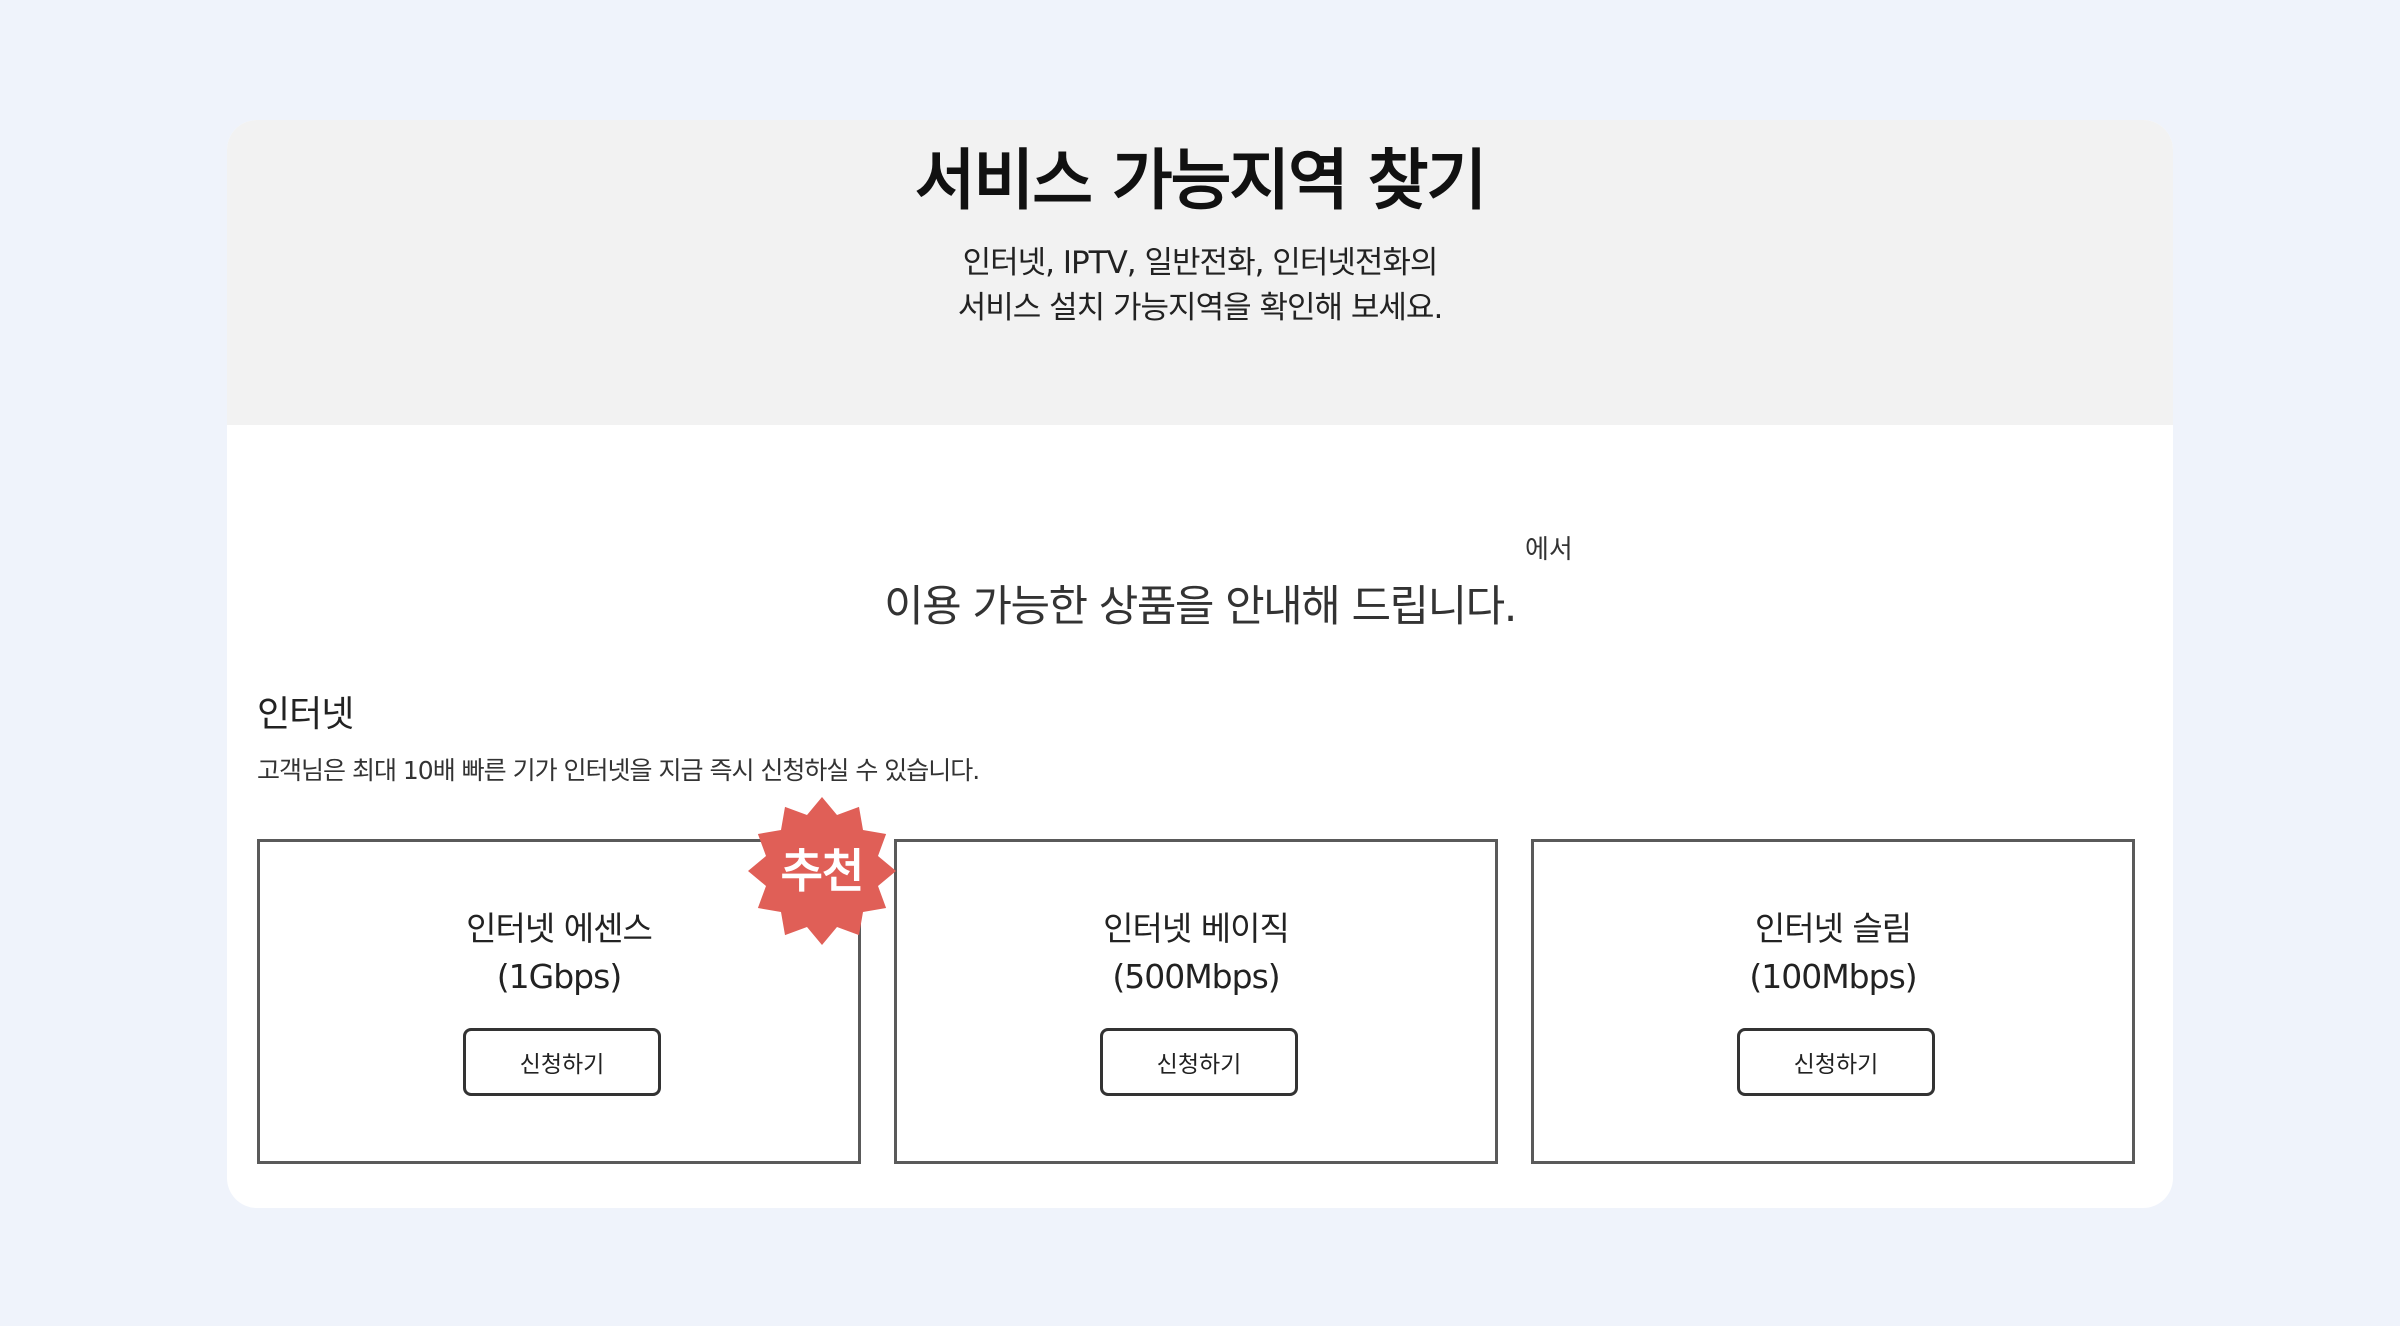  I want to click on product-speed: (100Mbps), so click(1833, 976).